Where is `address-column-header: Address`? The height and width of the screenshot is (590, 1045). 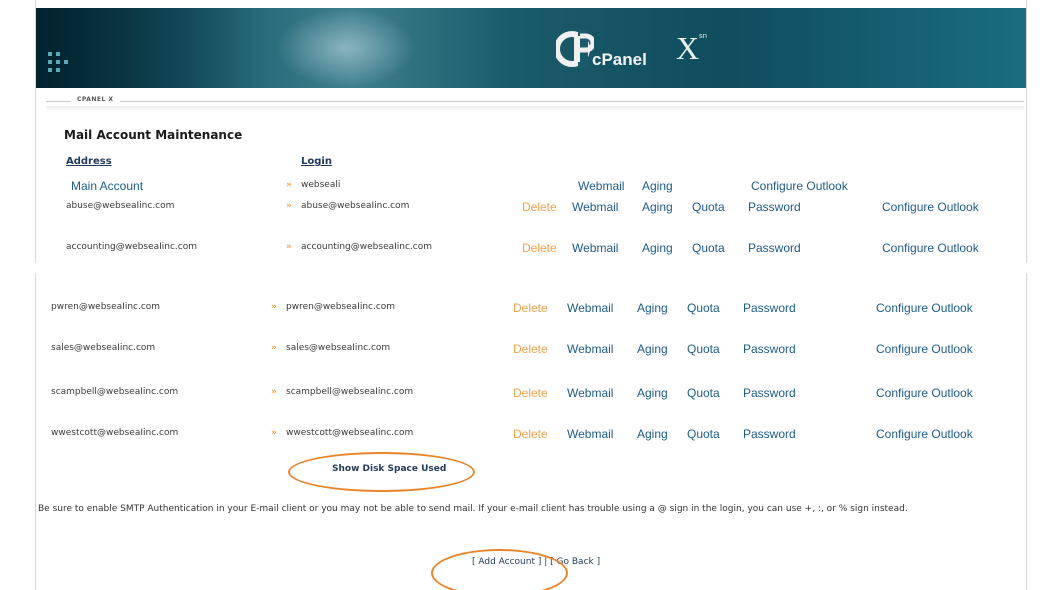 address-column-header: Address is located at coordinates (89, 161).